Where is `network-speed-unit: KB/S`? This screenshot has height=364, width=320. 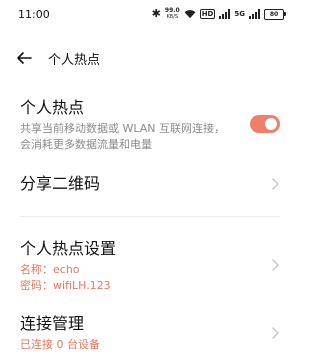
network-speed-unit: KB/S is located at coordinates (172, 17).